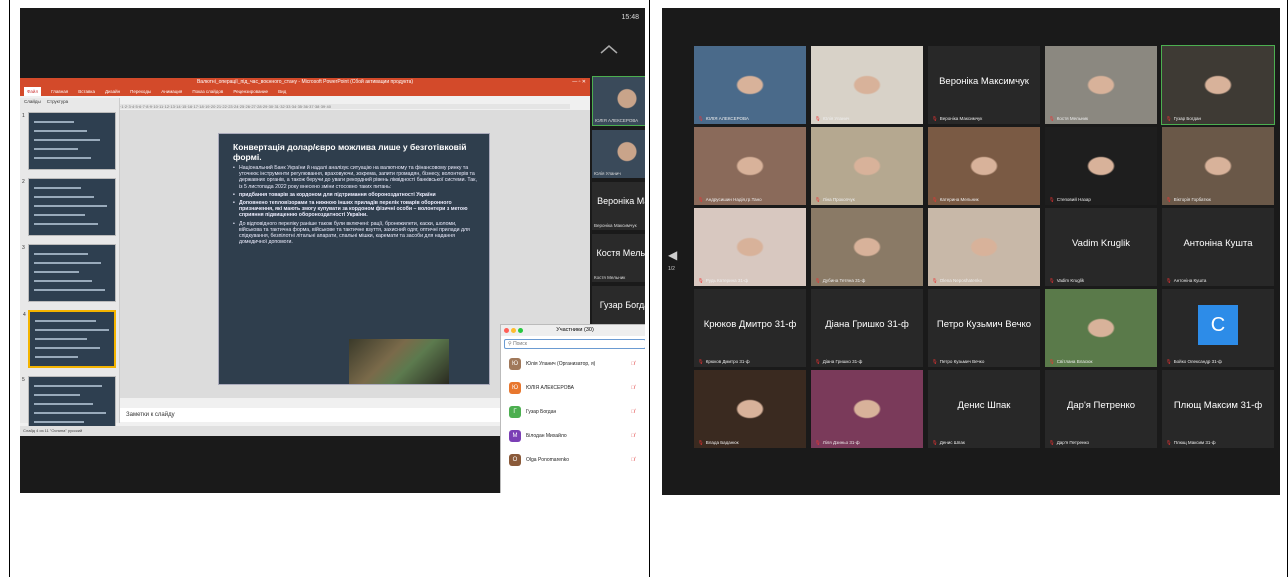  I want to click on participant-tile: 🎙 Рудь Катерина 31-ф, so click(750, 247).